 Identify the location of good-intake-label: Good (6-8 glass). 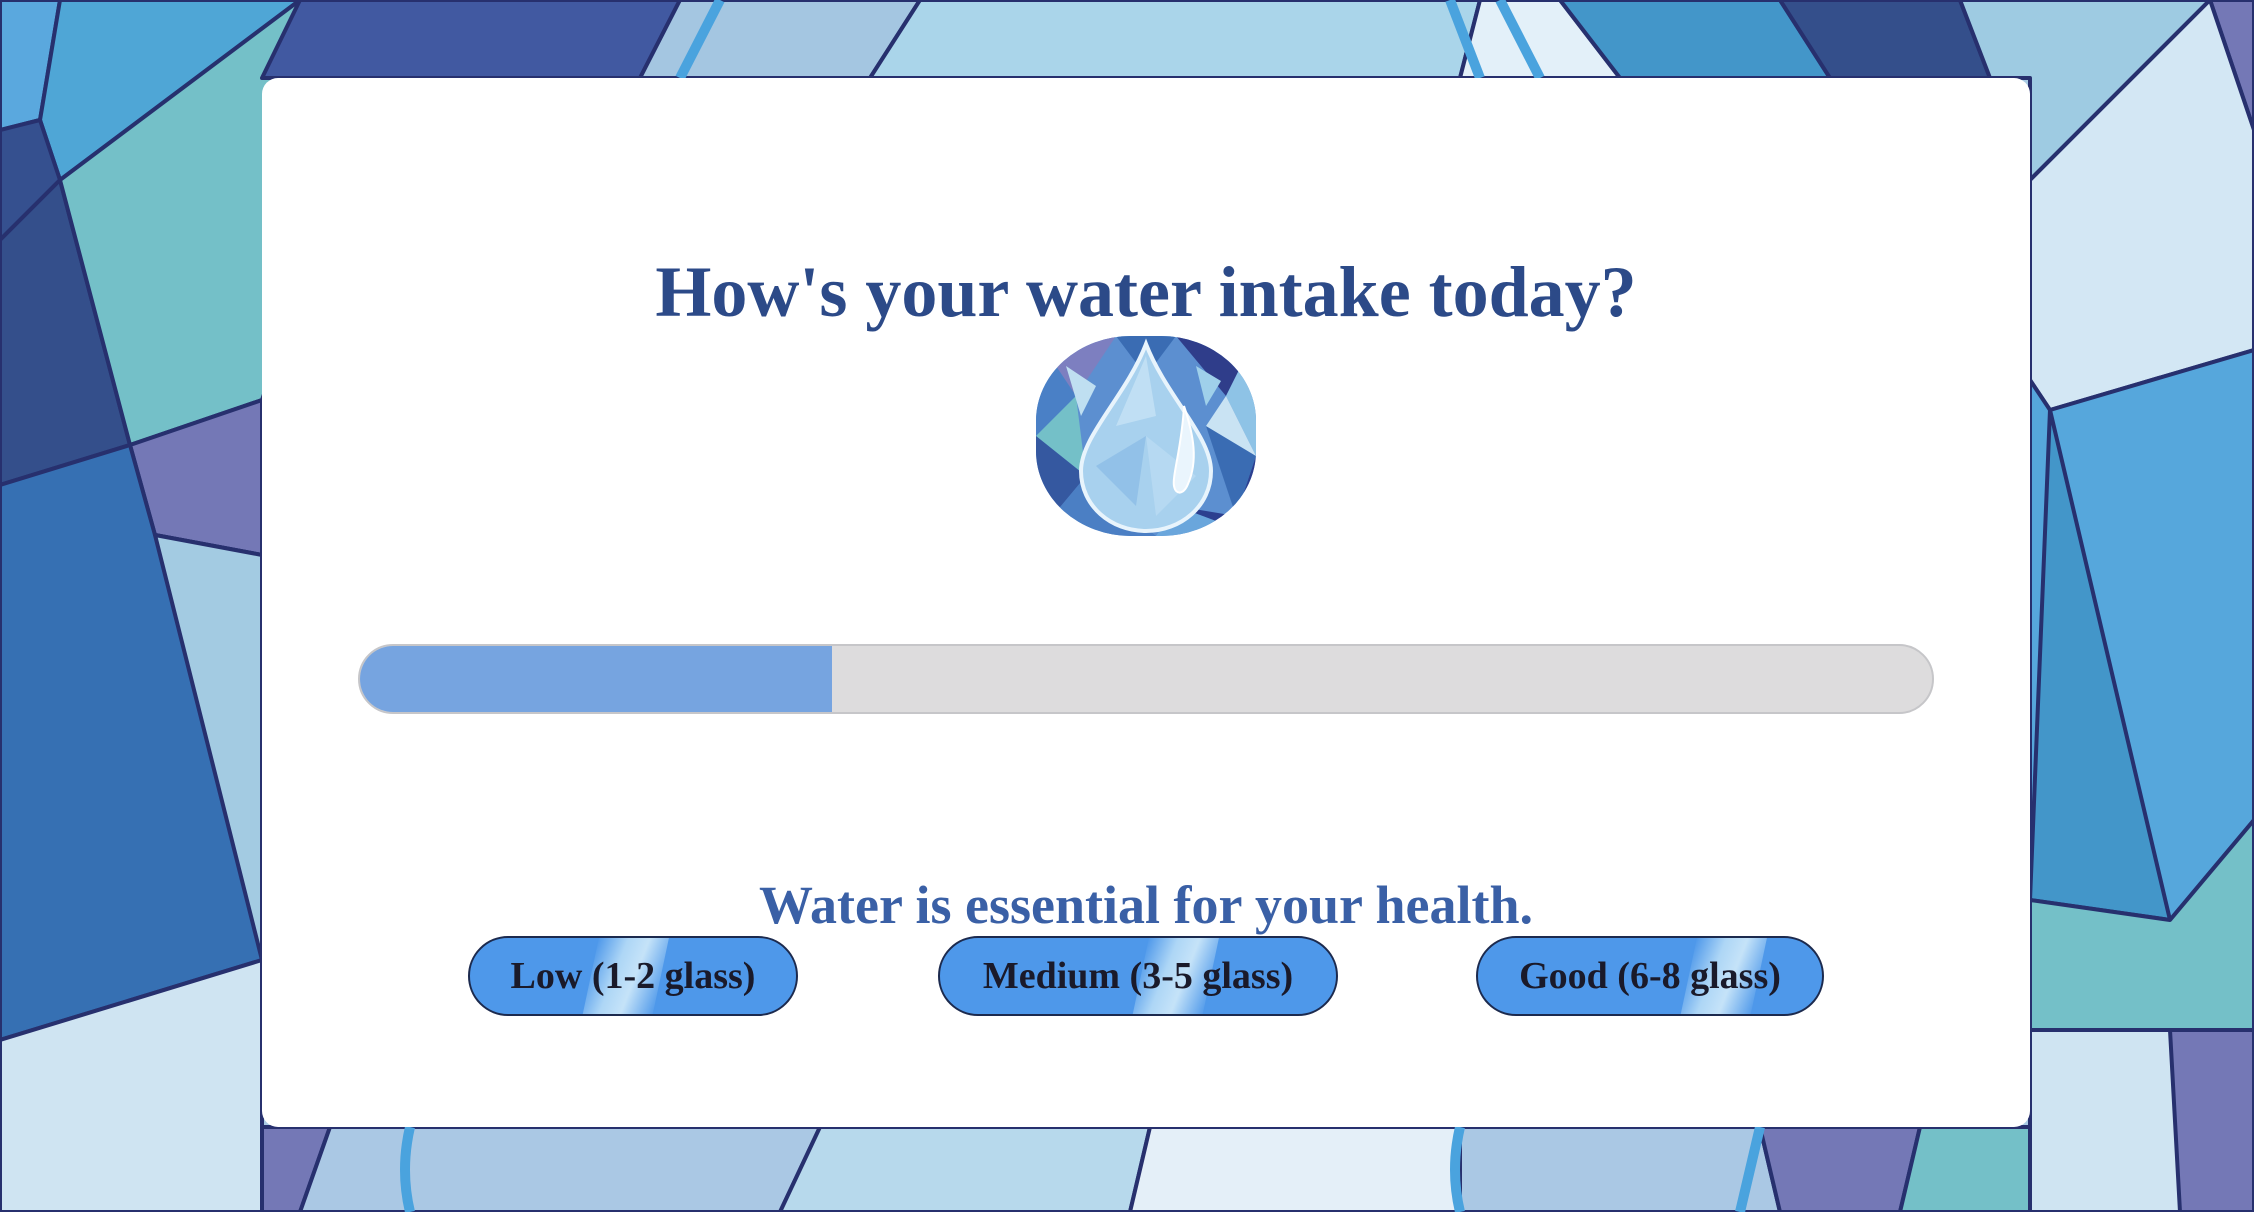
(1650, 976).